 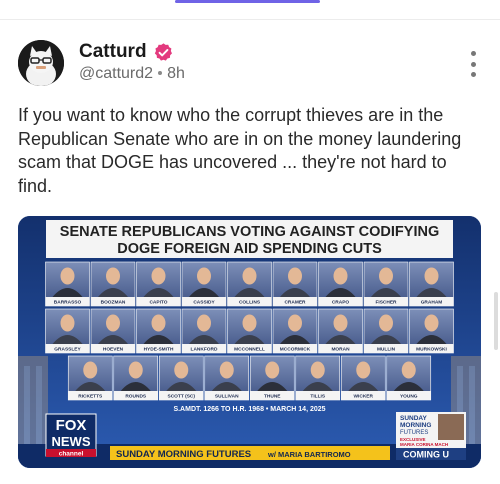 What do you see at coordinates (341, 303) in the screenshot?
I see `senator-name: CRAPO` at bounding box center [341, 303].